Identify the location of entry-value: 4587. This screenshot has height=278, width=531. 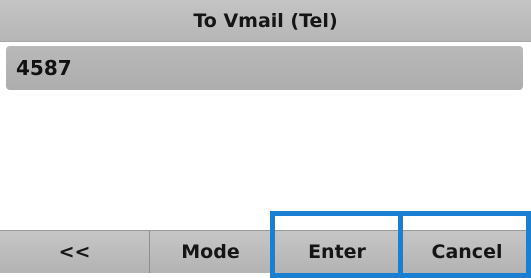
(44, 68).